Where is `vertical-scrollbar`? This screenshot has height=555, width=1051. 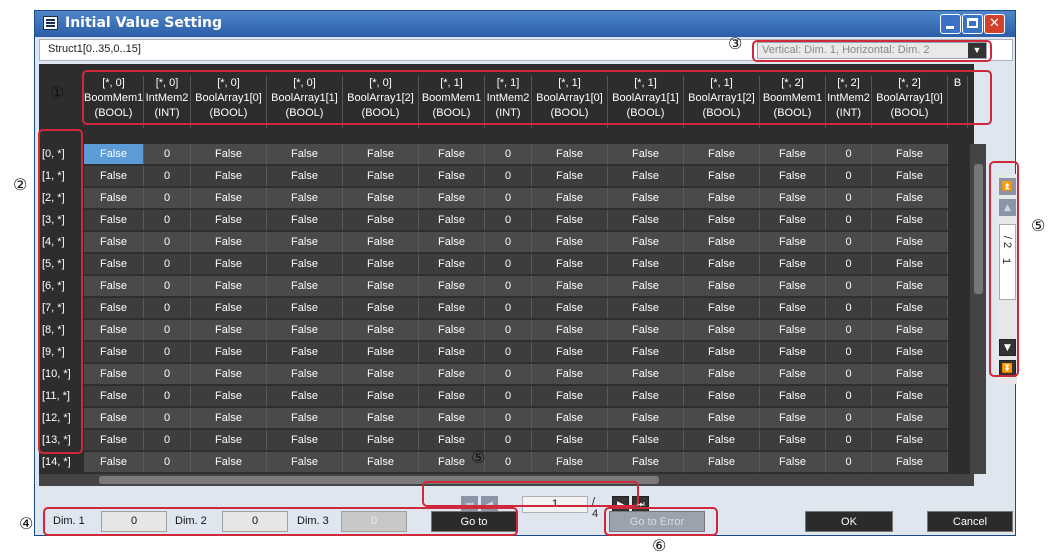
vertical-scrollbar is located at coordinates (978, 309).